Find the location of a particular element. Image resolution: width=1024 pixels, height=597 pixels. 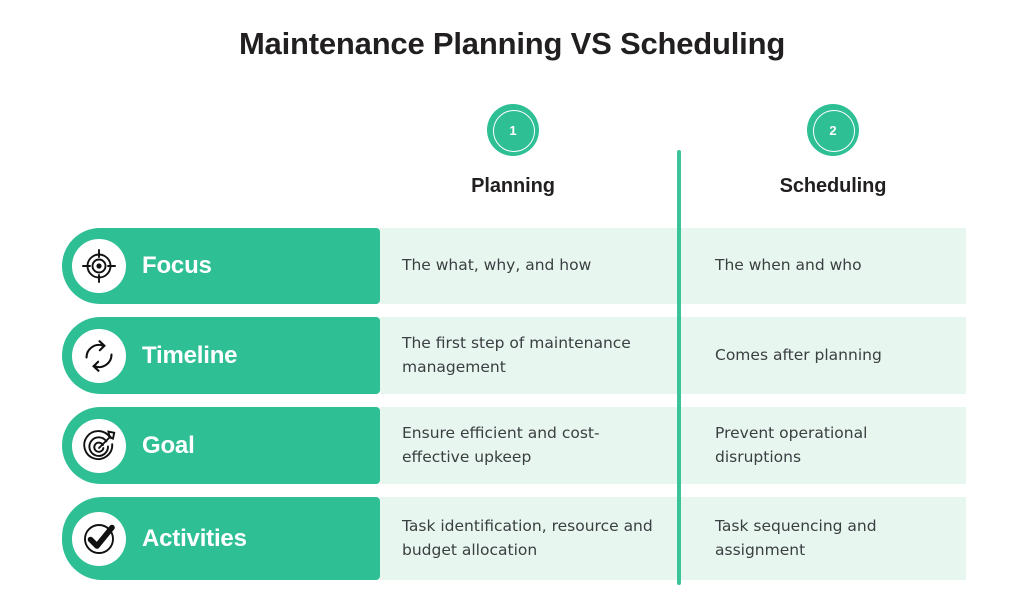

target-dart-icon is located at coordinates (99, 445).